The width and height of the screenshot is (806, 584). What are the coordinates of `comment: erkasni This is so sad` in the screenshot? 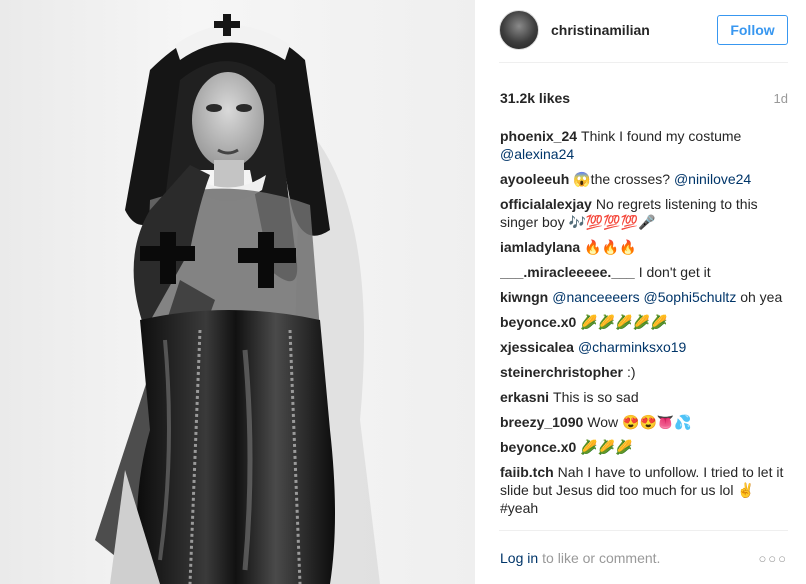 It's located at (644, 397).